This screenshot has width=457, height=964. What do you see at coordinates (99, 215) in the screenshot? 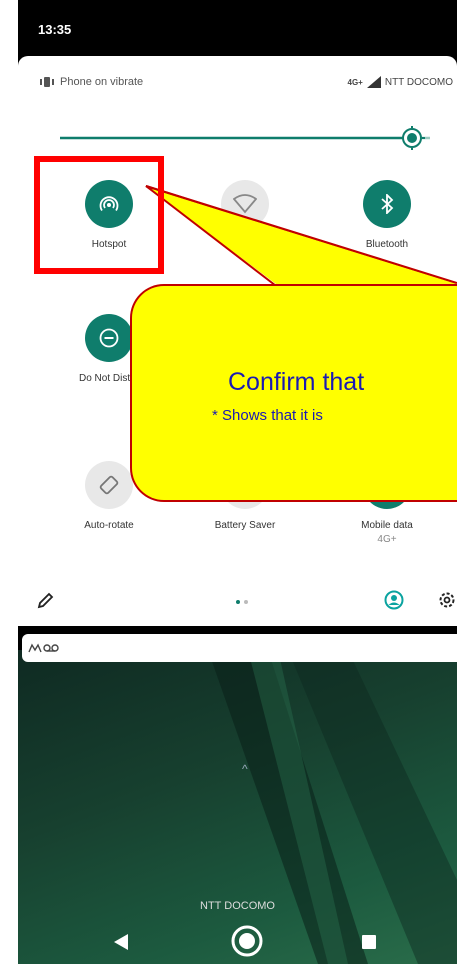
I see `highlight-rectangle` at bounding box center [99, 215].